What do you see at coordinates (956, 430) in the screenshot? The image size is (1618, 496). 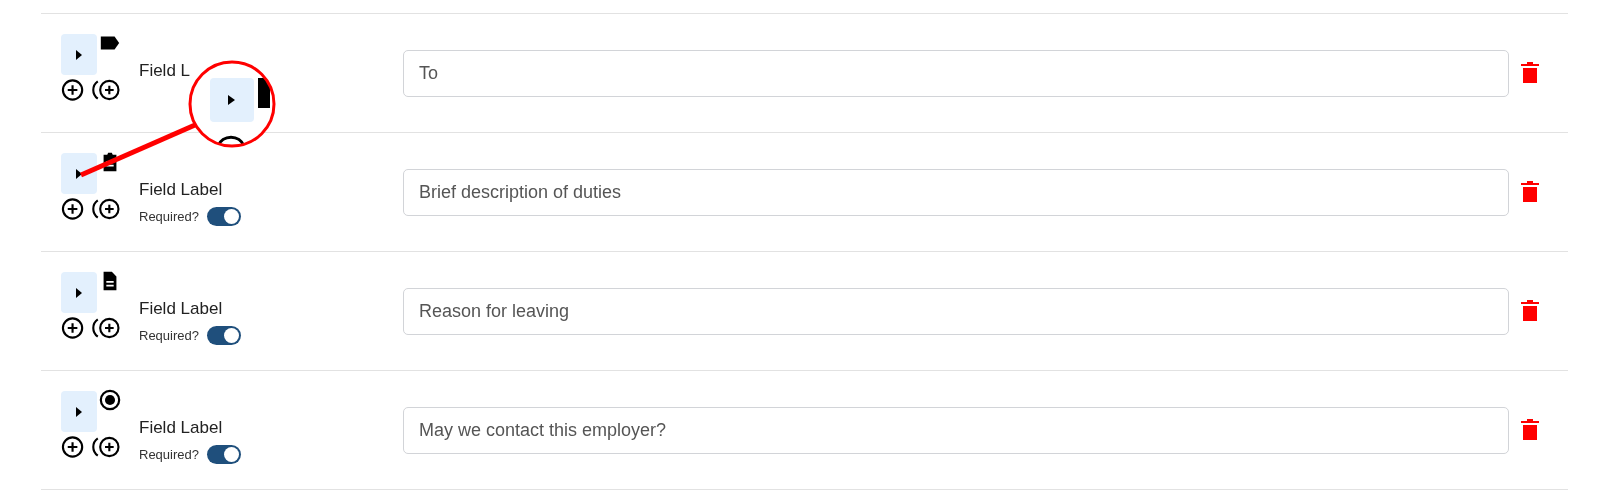 I see `field-input: May we contact this employer?` at bounding box center [956, 430].